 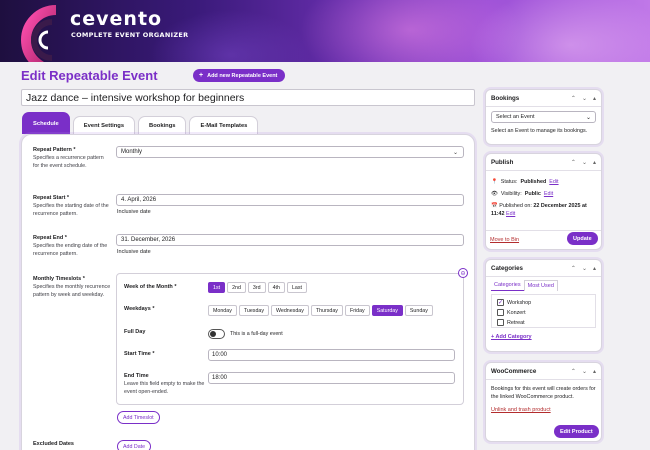 What do you see at coordinates (507, 285) in the screenshot?
I see `tab-all-categories: Categories` at bounding box center [507, 285].